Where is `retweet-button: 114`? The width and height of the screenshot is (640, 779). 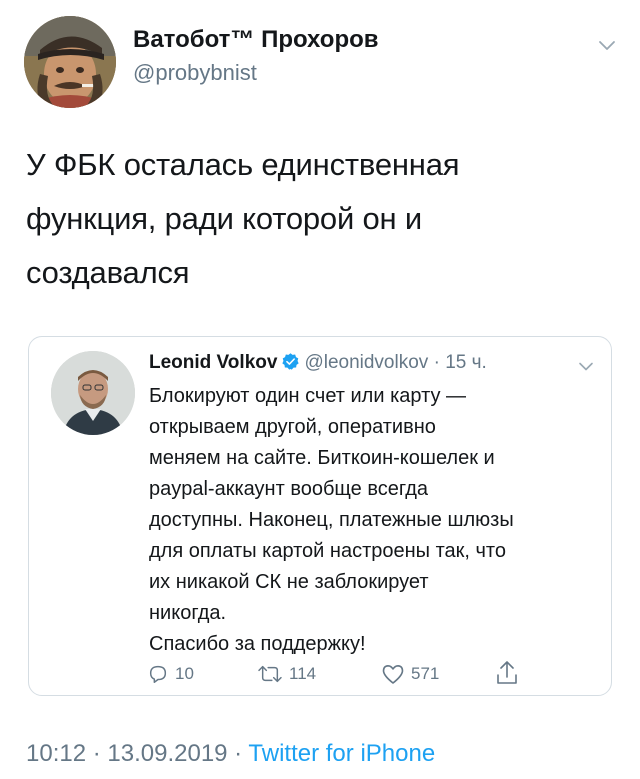
retweet-button: 114 is located at coordinates (286, 674).